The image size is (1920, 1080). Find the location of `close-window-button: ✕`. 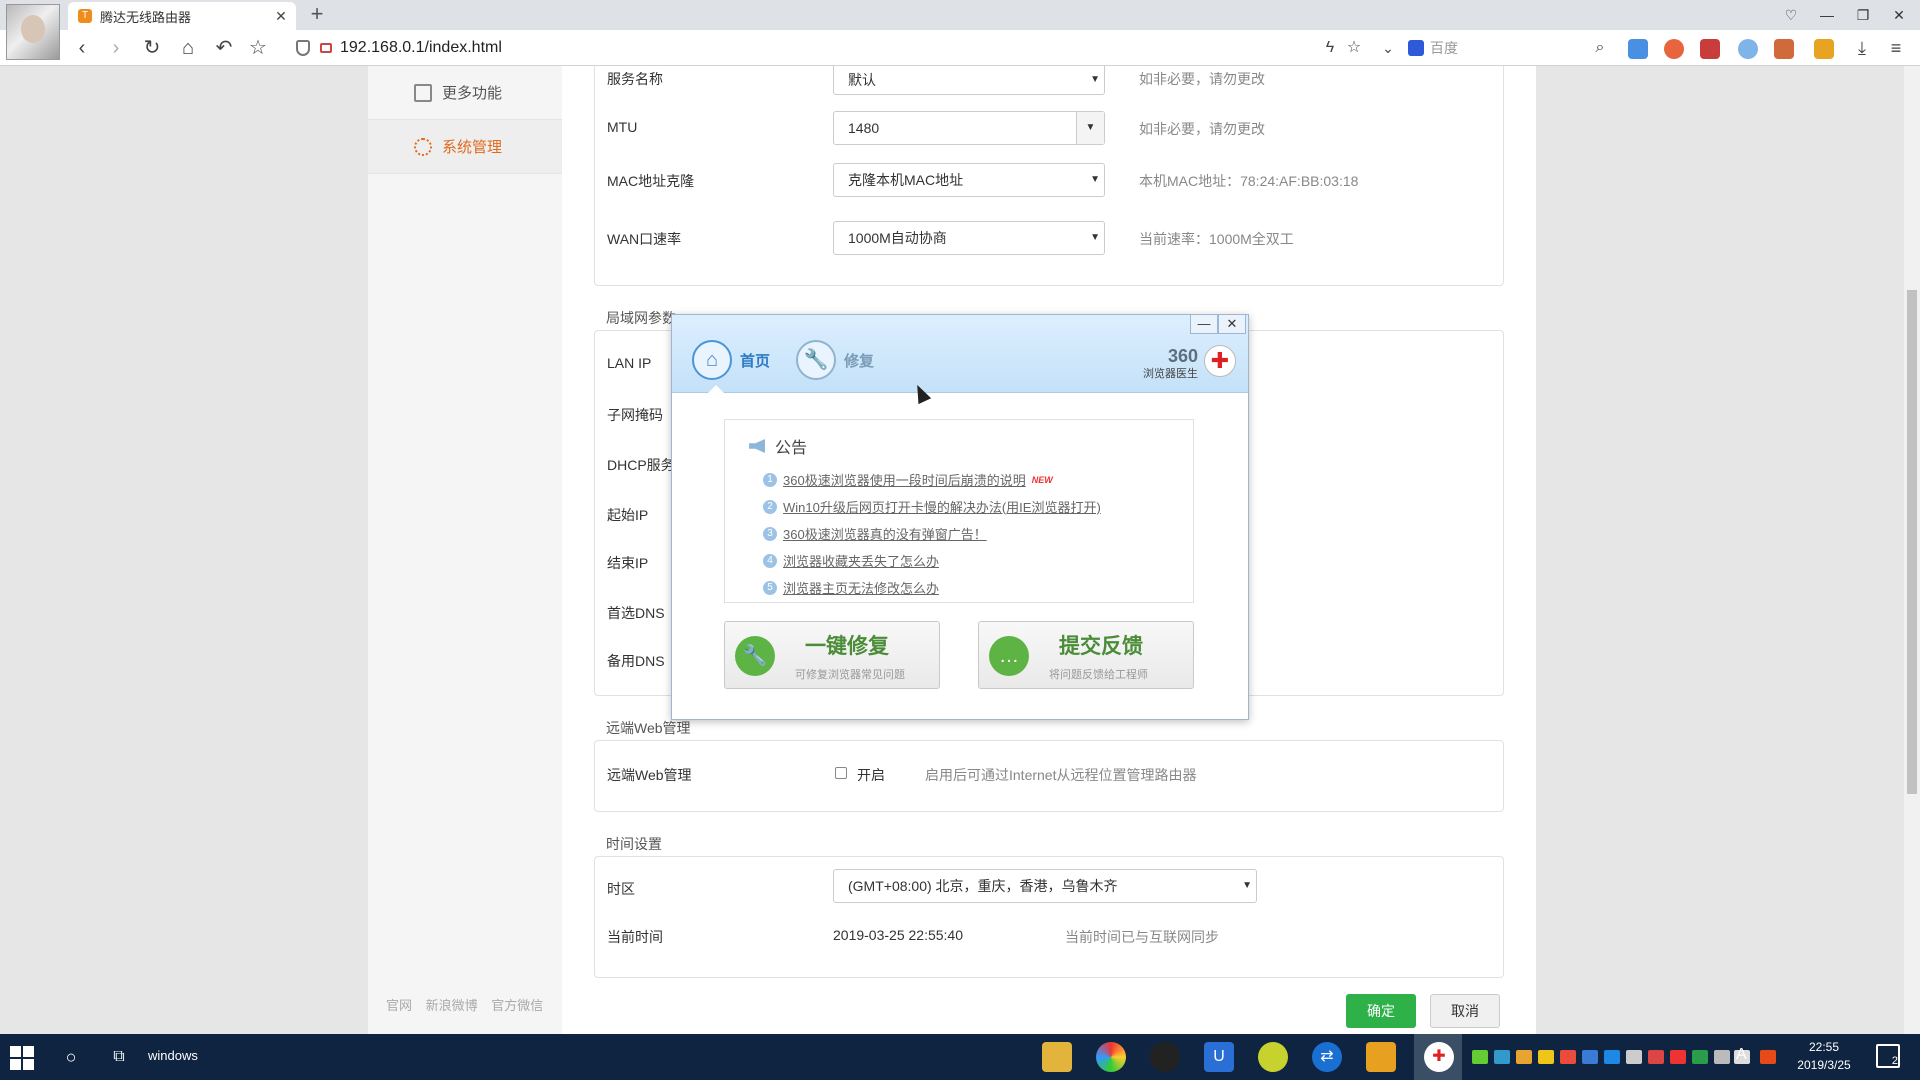

close-window-button: ✕ is located at coordinates (1899, 15).